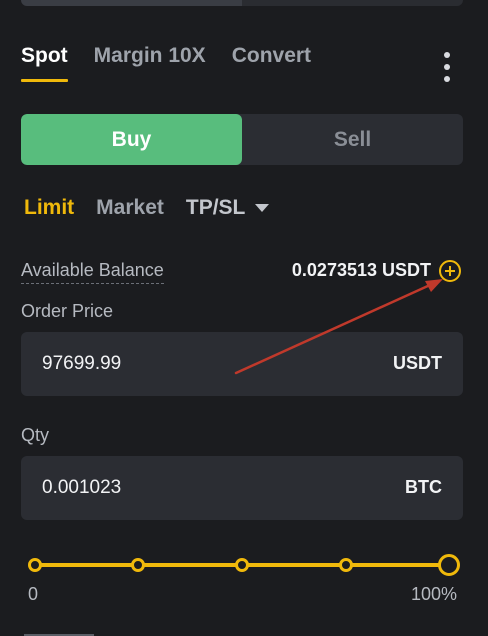 This screenshot has width=488, height=636. Describe the element at coordinates (450, 271) in the screenshot. I see `plus-circle-icon` at that location.